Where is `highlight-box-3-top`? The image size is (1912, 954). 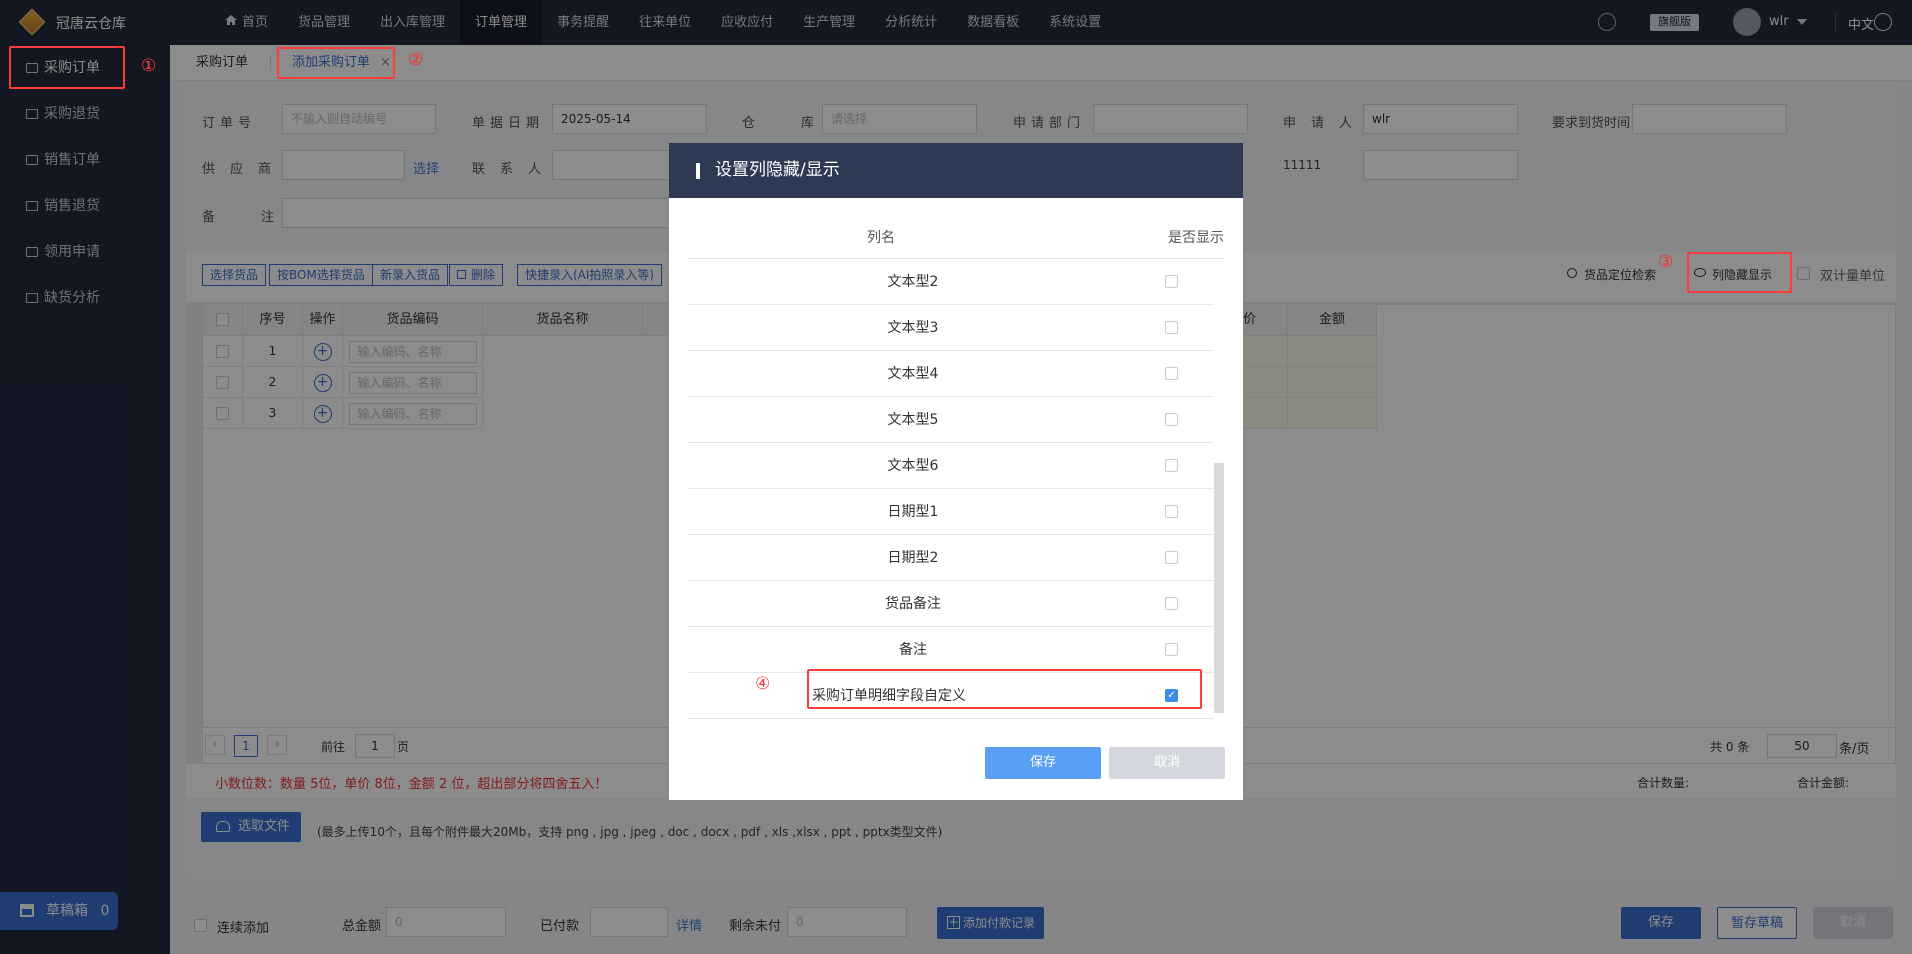
highlight-box-3-top is located at coordinates (1739, 272).